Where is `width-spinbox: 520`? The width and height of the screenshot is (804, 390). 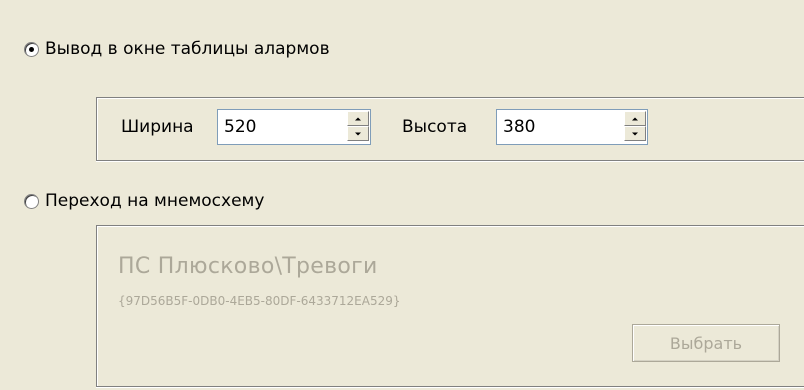 width-spinbox: 520 is located at coordinates (294, 127).